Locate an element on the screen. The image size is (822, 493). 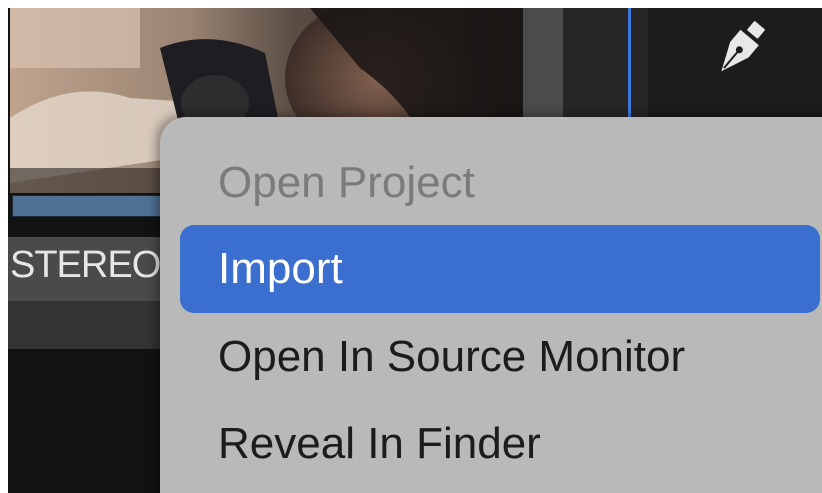
menu-item-open-project: Open Project is located at coordinates (346, 182).